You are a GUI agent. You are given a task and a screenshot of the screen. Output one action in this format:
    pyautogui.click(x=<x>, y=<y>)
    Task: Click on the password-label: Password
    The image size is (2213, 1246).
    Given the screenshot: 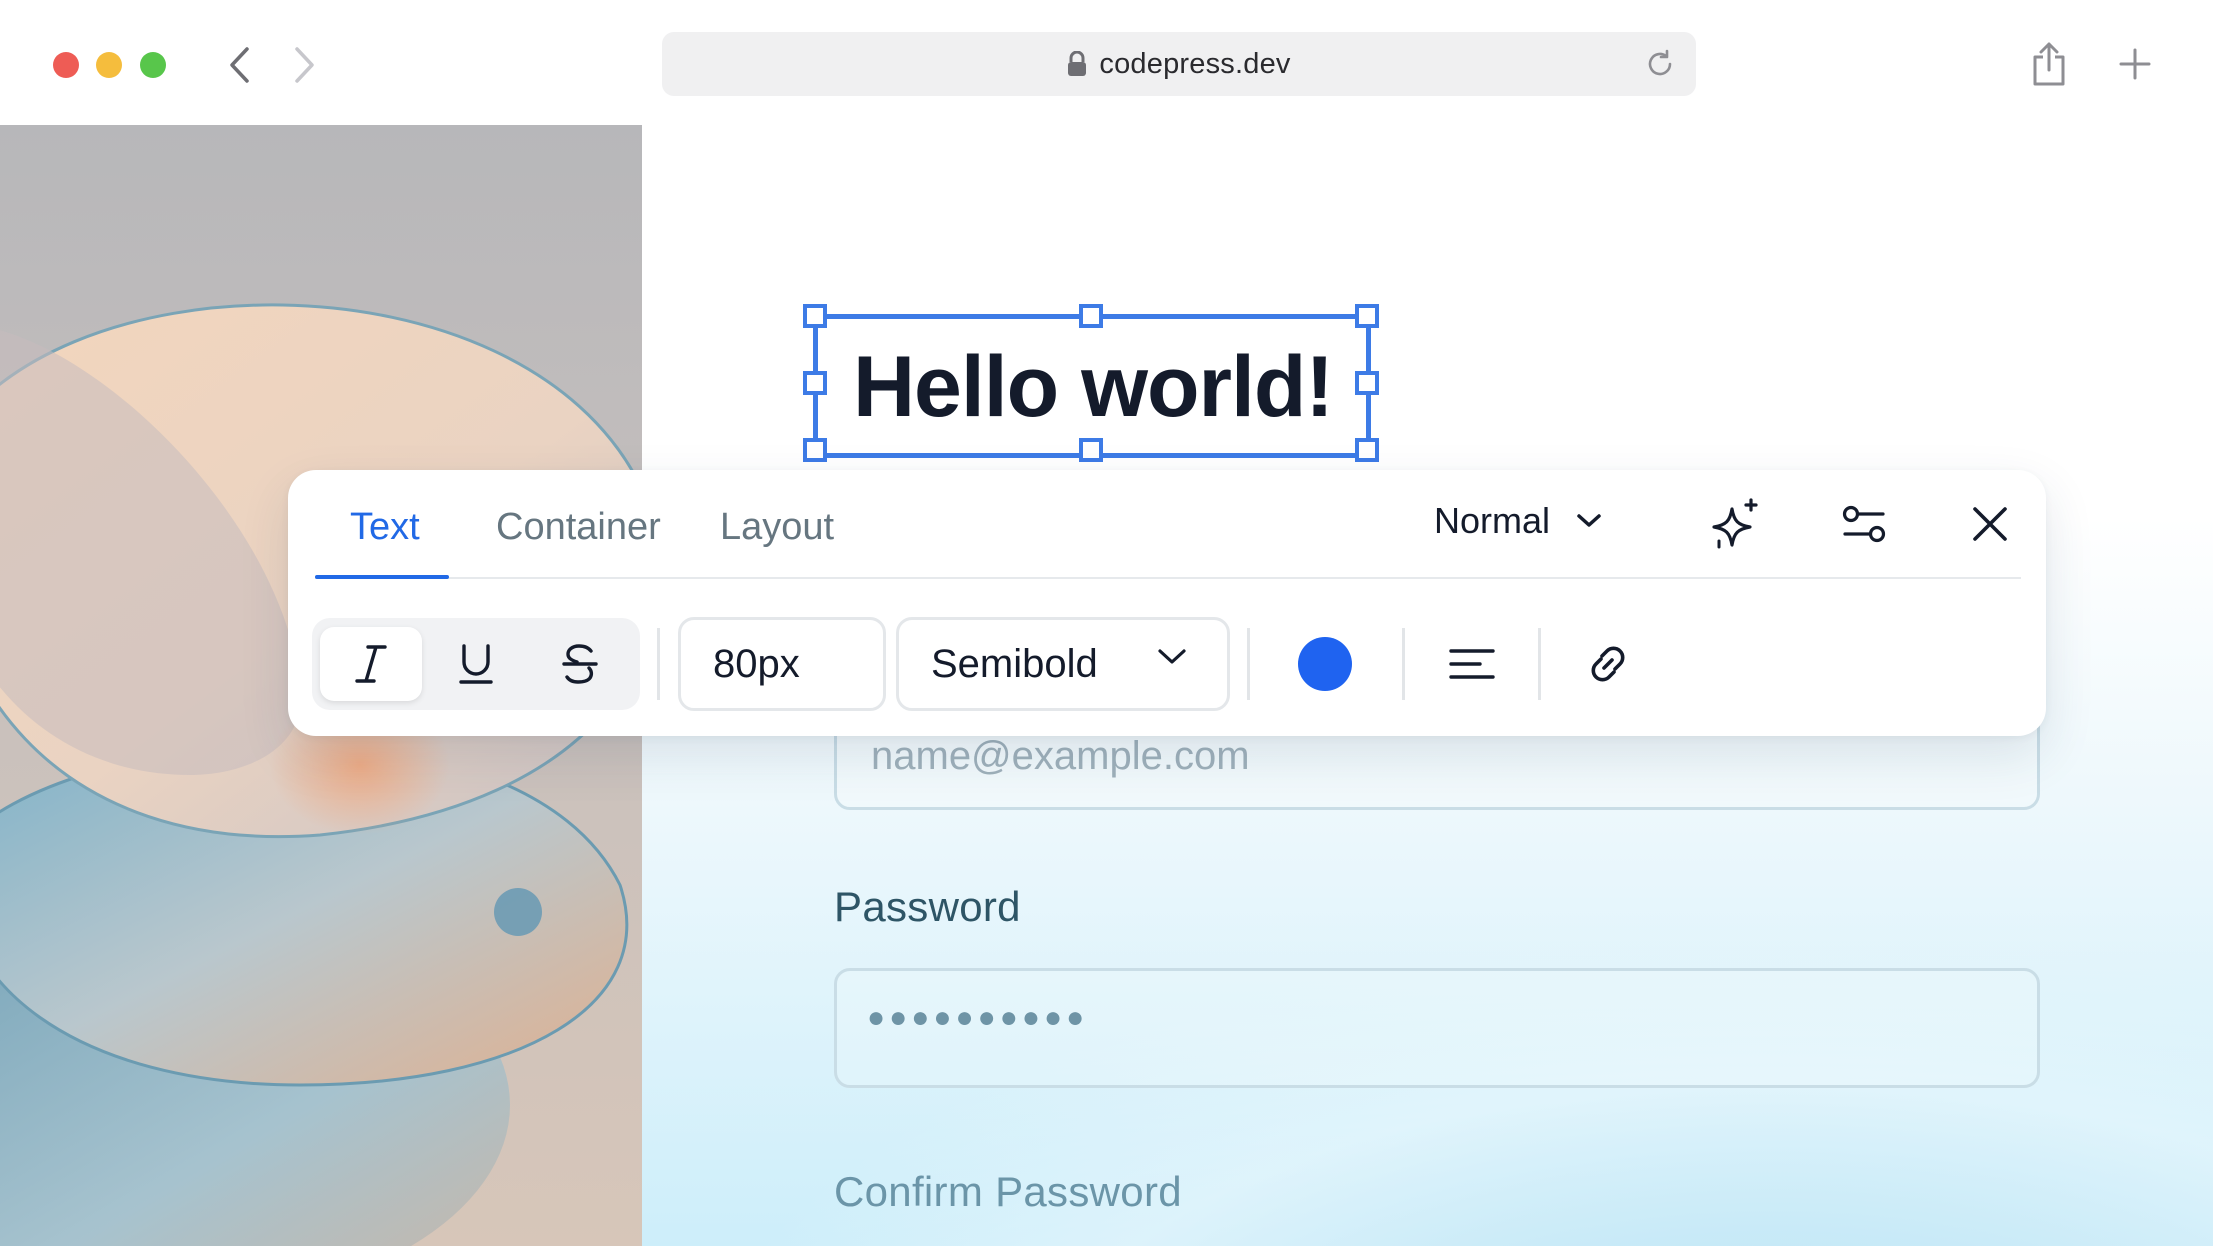 What is the action you would take?
    pyautogui.click(x=927, y=906)
    